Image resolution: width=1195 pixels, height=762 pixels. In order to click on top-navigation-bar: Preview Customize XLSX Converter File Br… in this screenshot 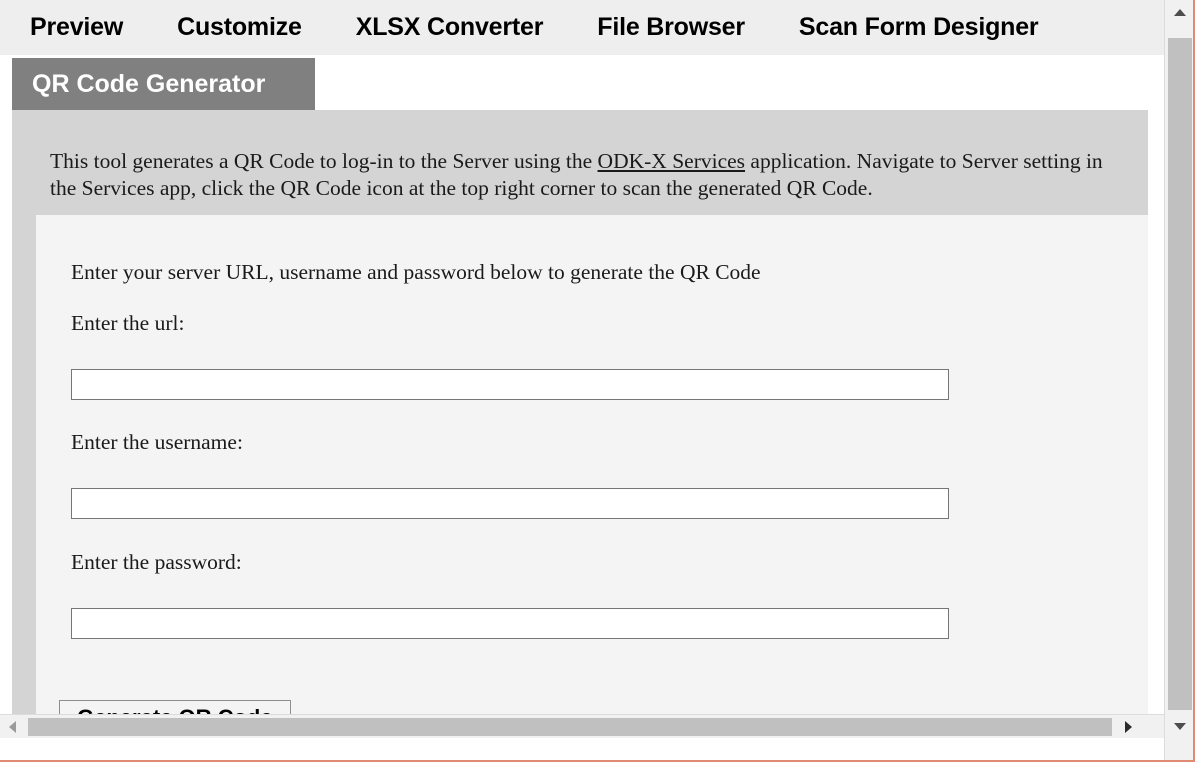, I will do `click(582, 27)`.